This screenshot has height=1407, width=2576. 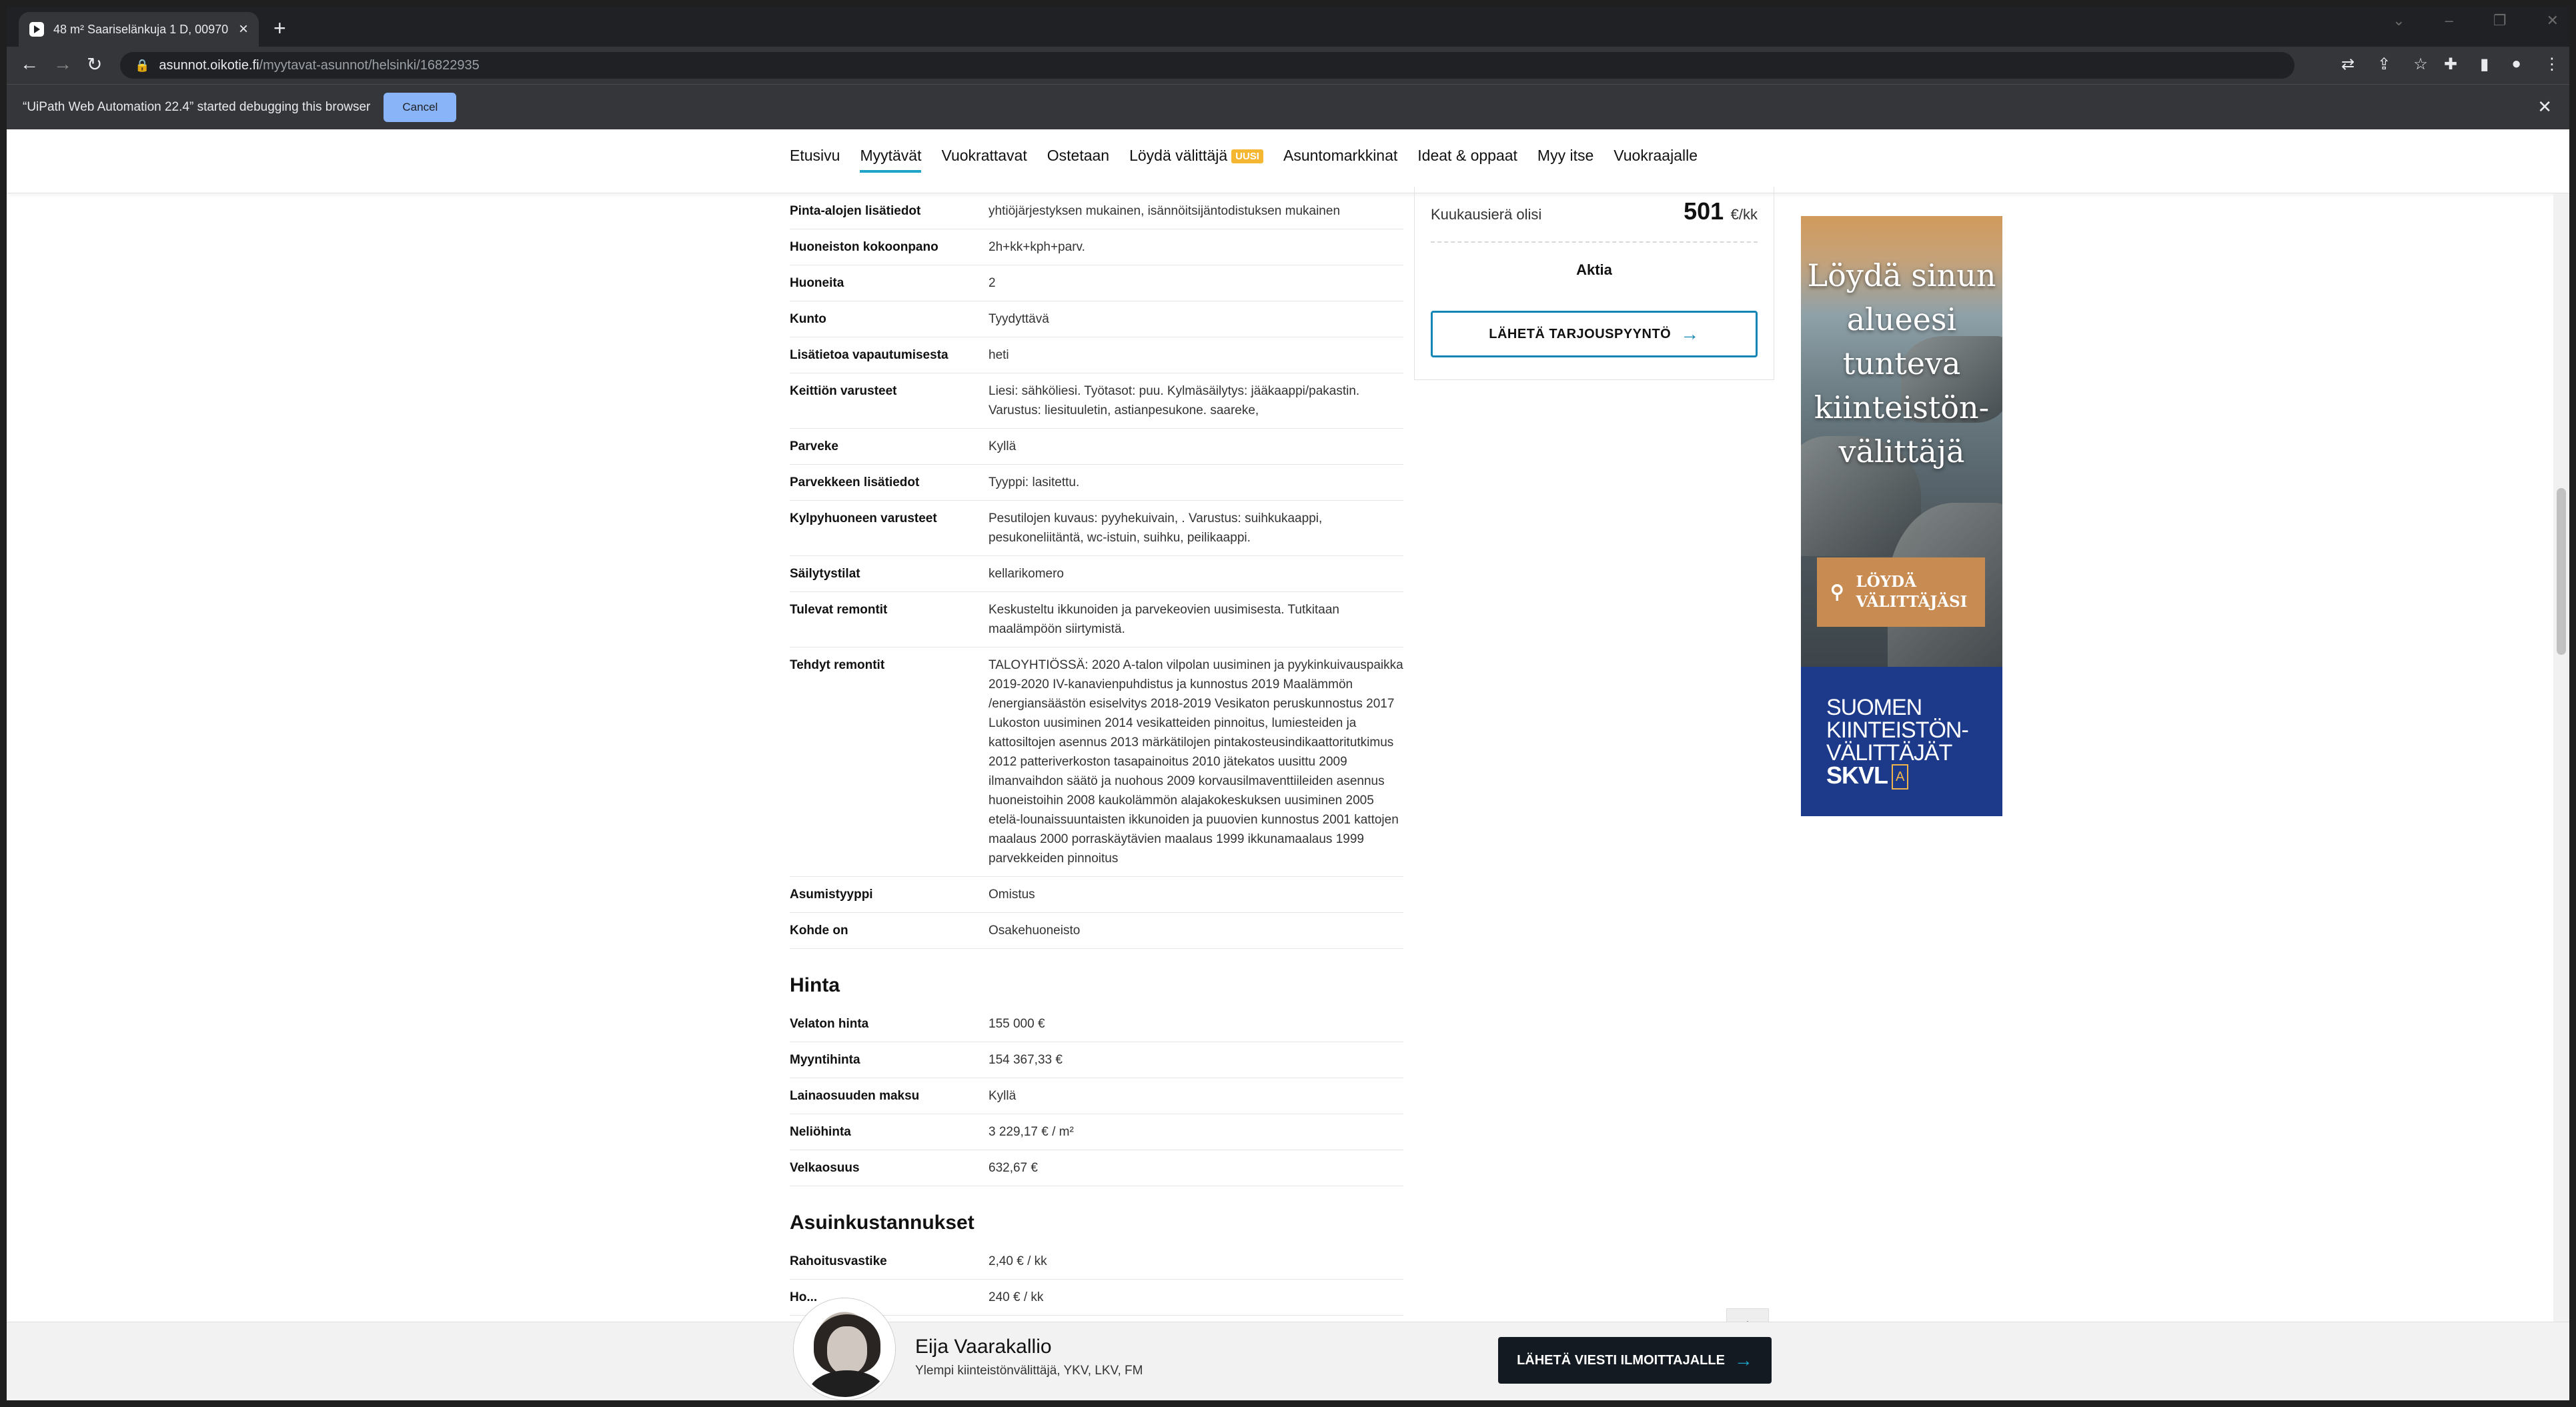 I want to click on ad-button-label: LÖYDÄ VÄLITTÄJÄSI, so click(x=1912, y=592).